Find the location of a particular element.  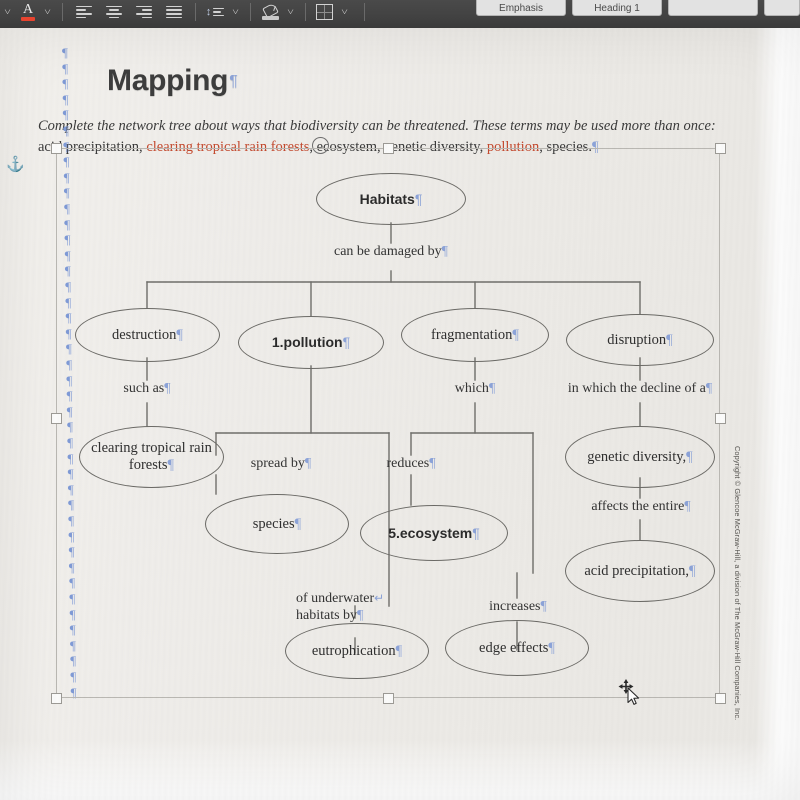

style-chip-label: Heading 1 is located at coordinates (617, 8).